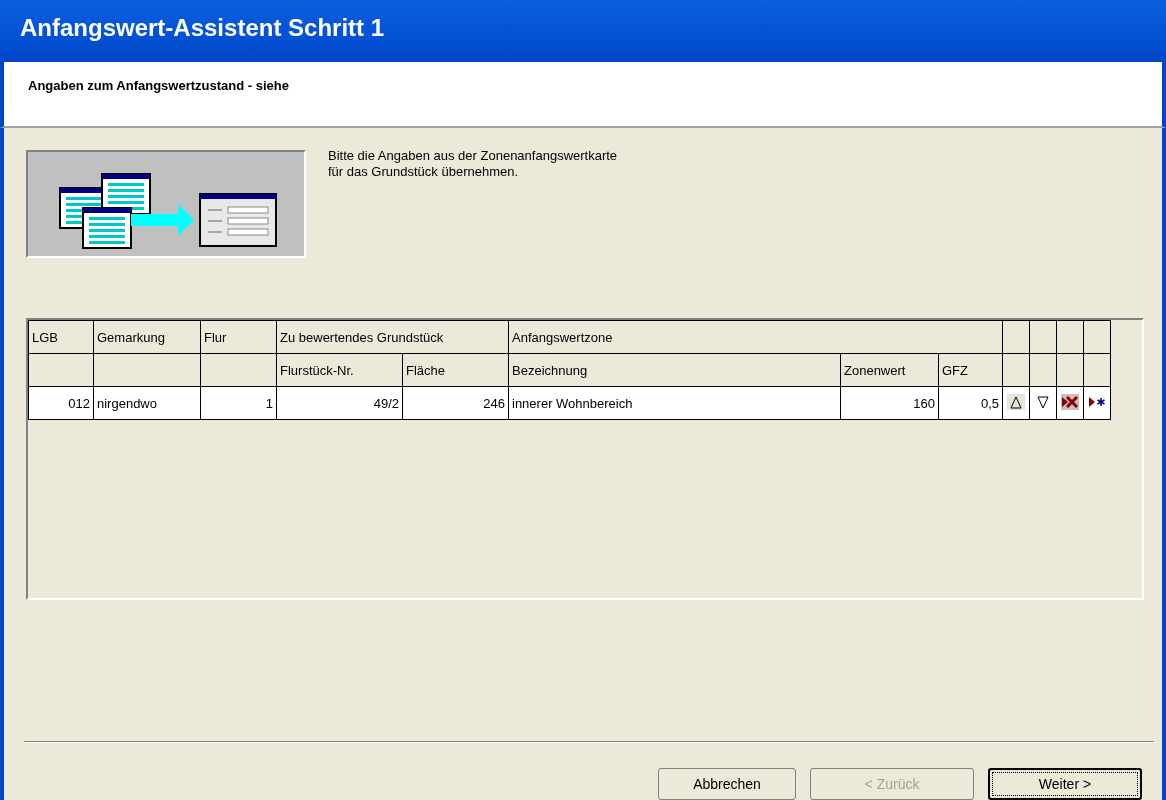  What do you see at coordinates (147, 337) in the screenshot?
I see `column-header: Gemarkung` at bounding box center [147, 337].